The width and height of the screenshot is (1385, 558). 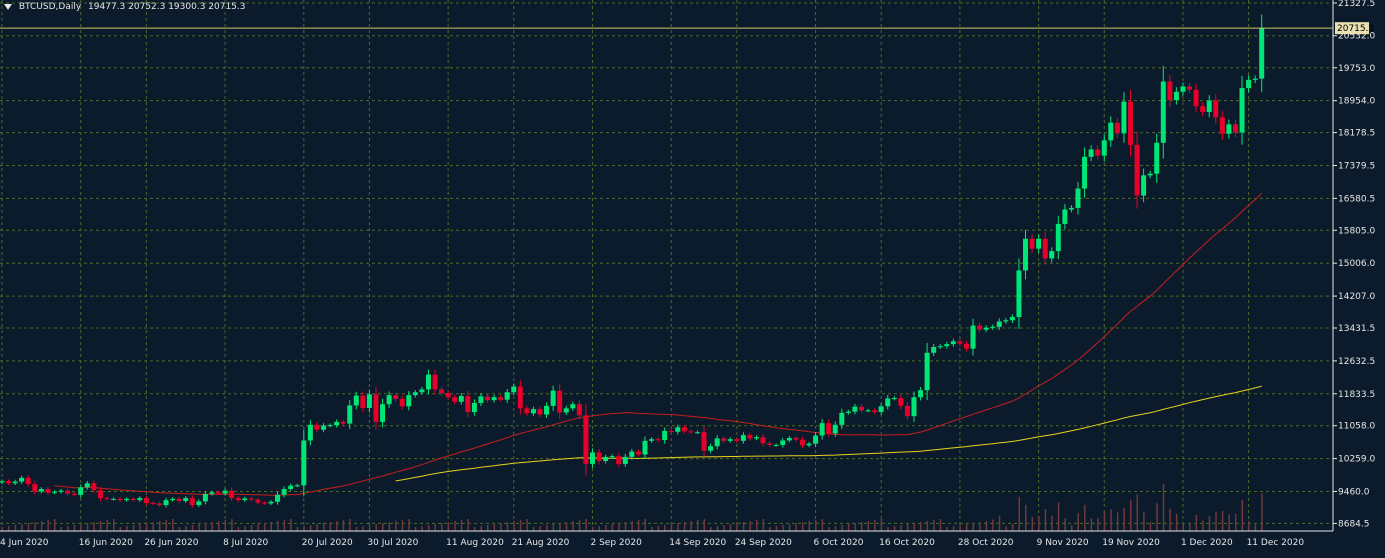 What do you see at coordinates (1356, 102) in the screenshot?
I see `y-tick-label: 18954.0` at bounding box center [1356, 102].